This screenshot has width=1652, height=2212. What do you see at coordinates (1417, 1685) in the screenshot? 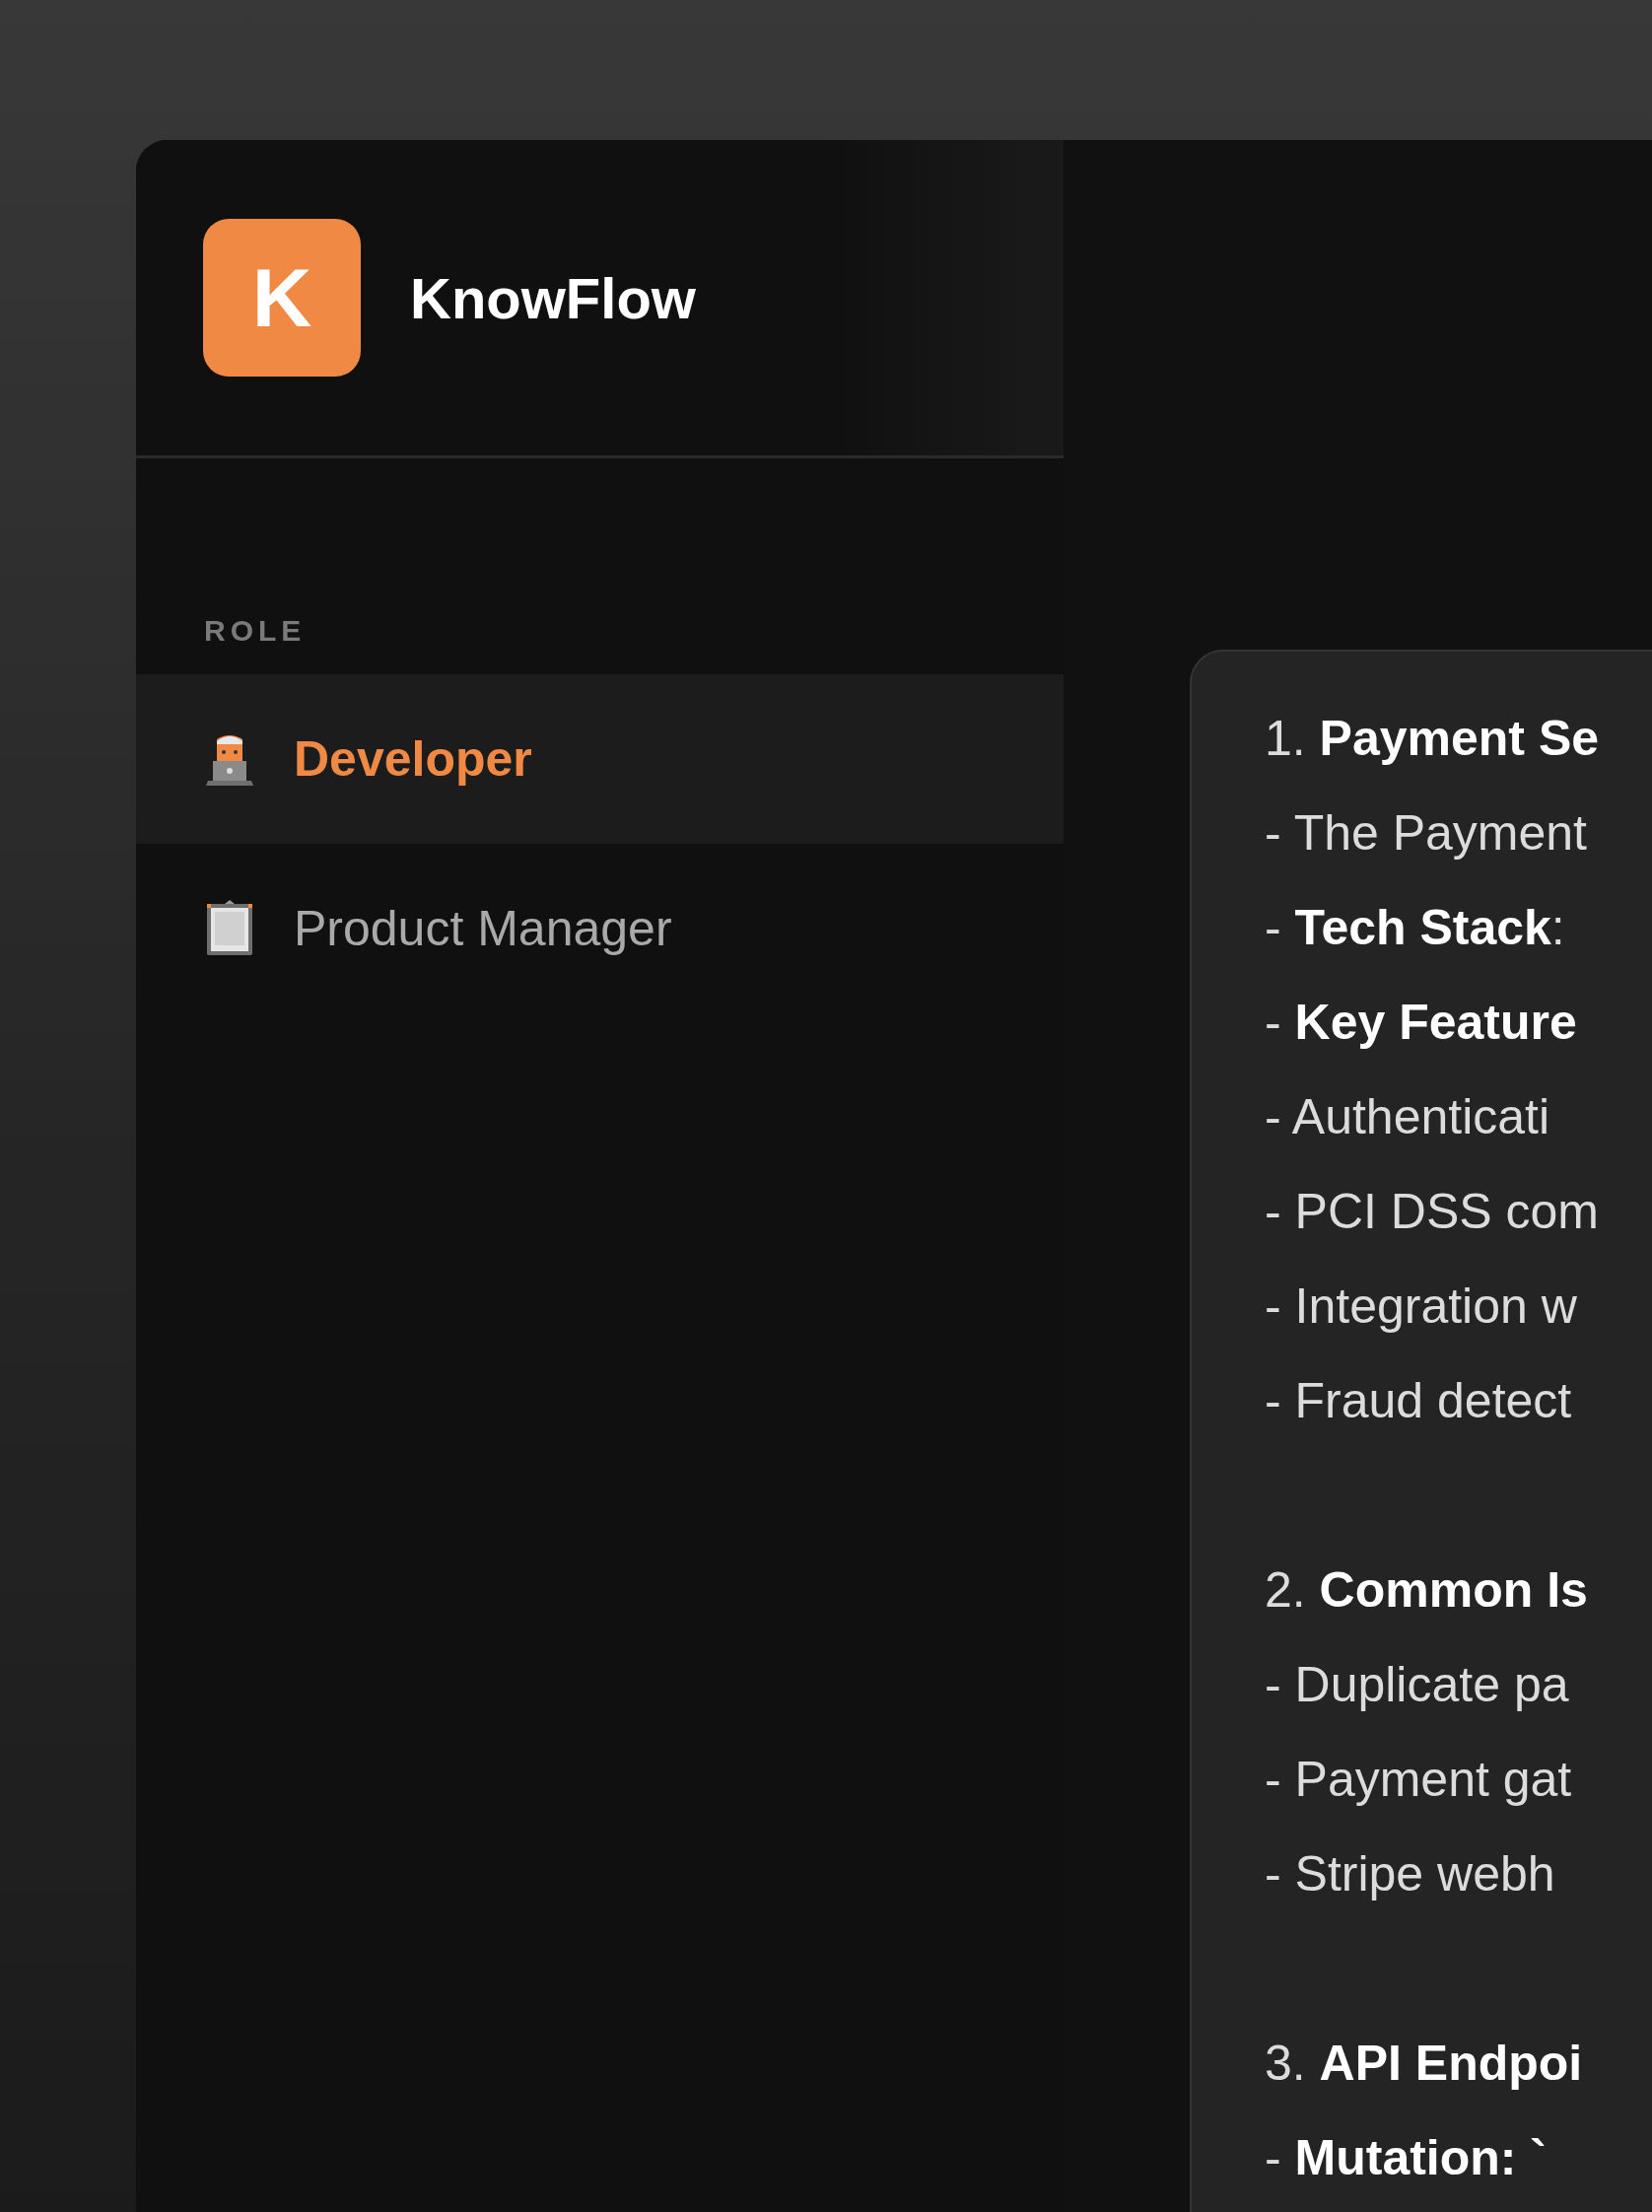
I see `answer-line: - Duplicate pa` at bounding box center [1417, 1685].